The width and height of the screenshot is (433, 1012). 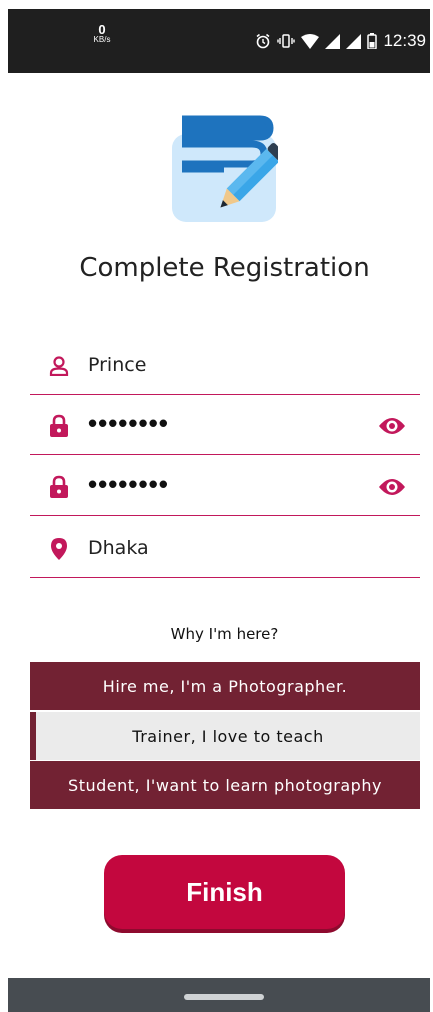 I want to click on clock-time: 12:39, so click(x=404, y=40).